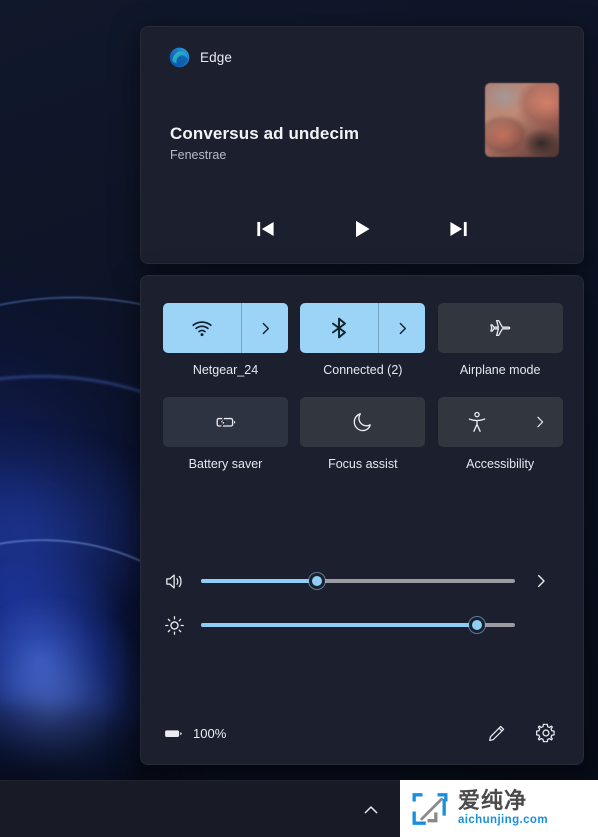 The image size is (598, 837). I want to click on volume-icon-wrap, so click(182, 581).